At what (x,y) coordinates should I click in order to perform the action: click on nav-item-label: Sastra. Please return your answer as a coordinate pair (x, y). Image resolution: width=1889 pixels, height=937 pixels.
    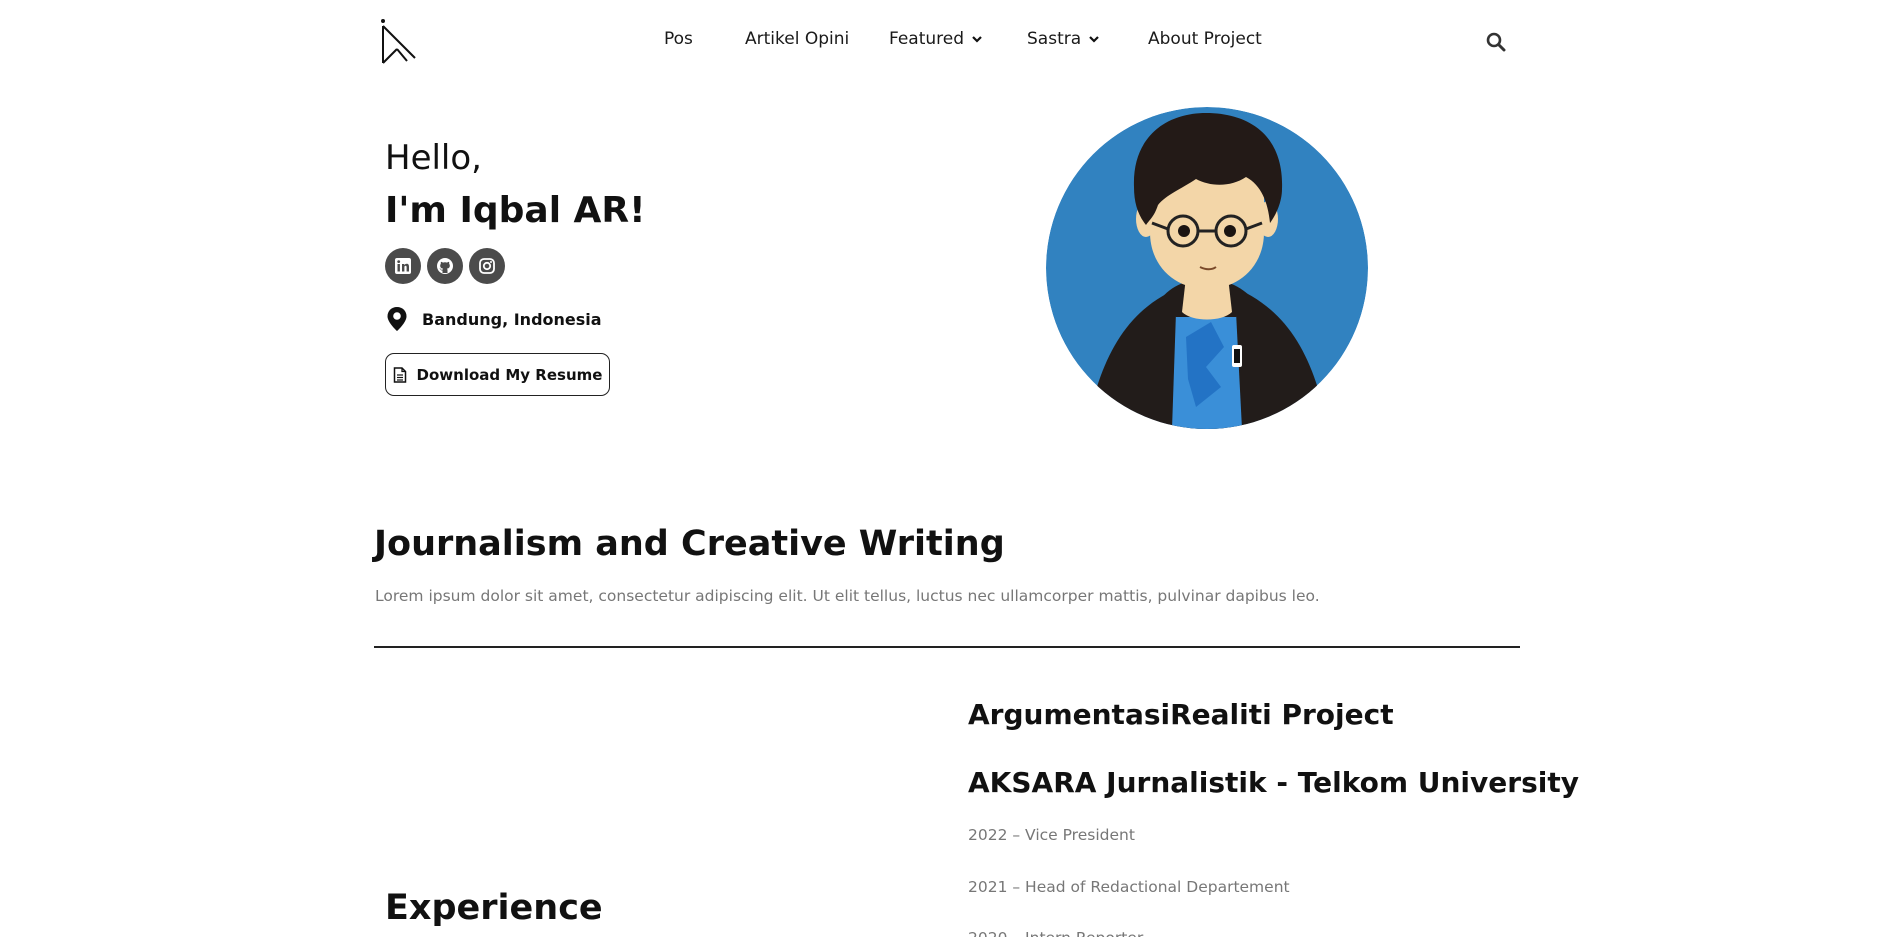
    Looking at the image, I should click on (1054, 39).